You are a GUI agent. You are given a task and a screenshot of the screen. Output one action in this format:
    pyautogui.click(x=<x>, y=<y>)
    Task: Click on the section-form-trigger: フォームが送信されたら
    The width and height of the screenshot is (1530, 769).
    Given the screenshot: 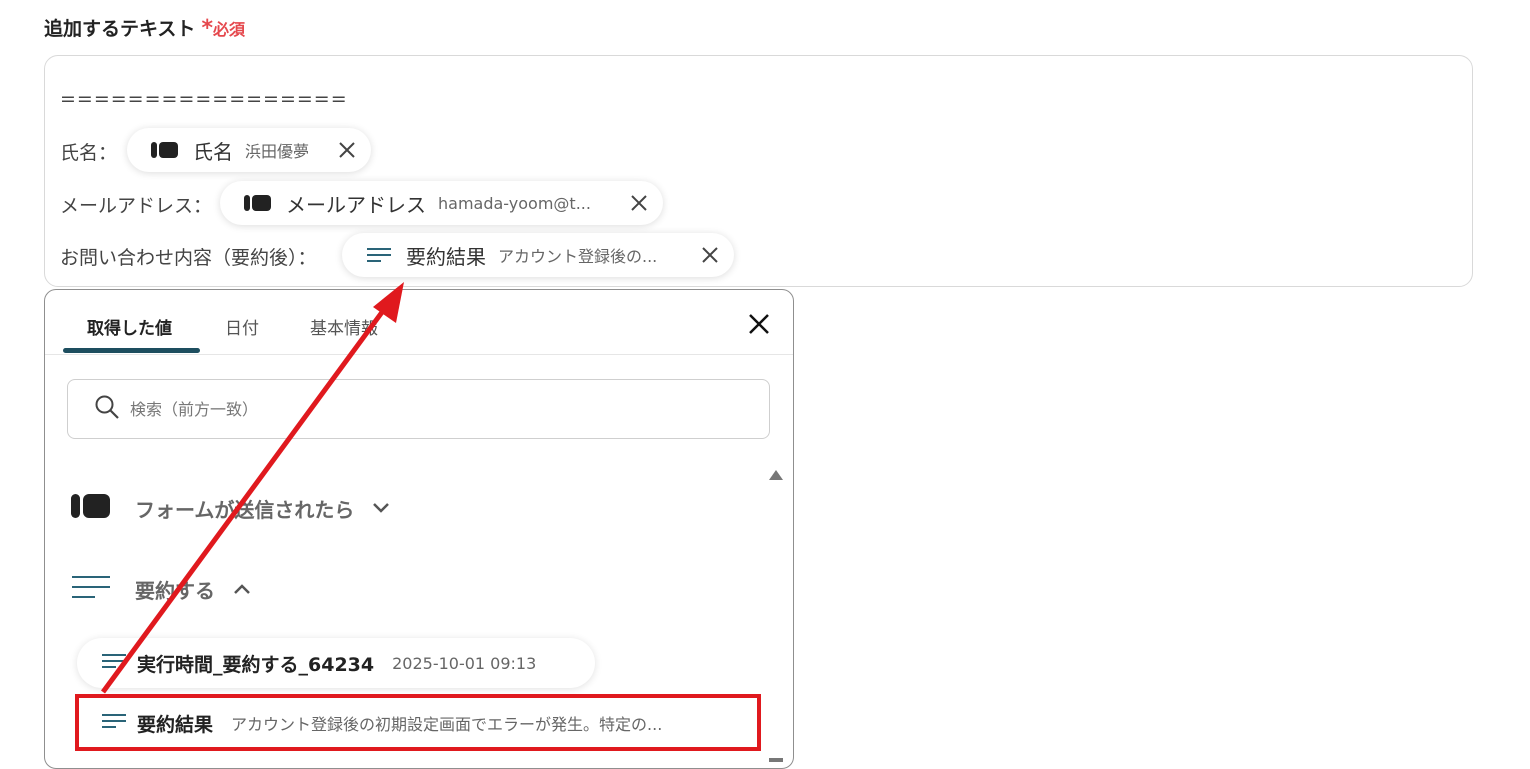 What is the action you would take?
    pyautogui.click(x=230, y=508)
    